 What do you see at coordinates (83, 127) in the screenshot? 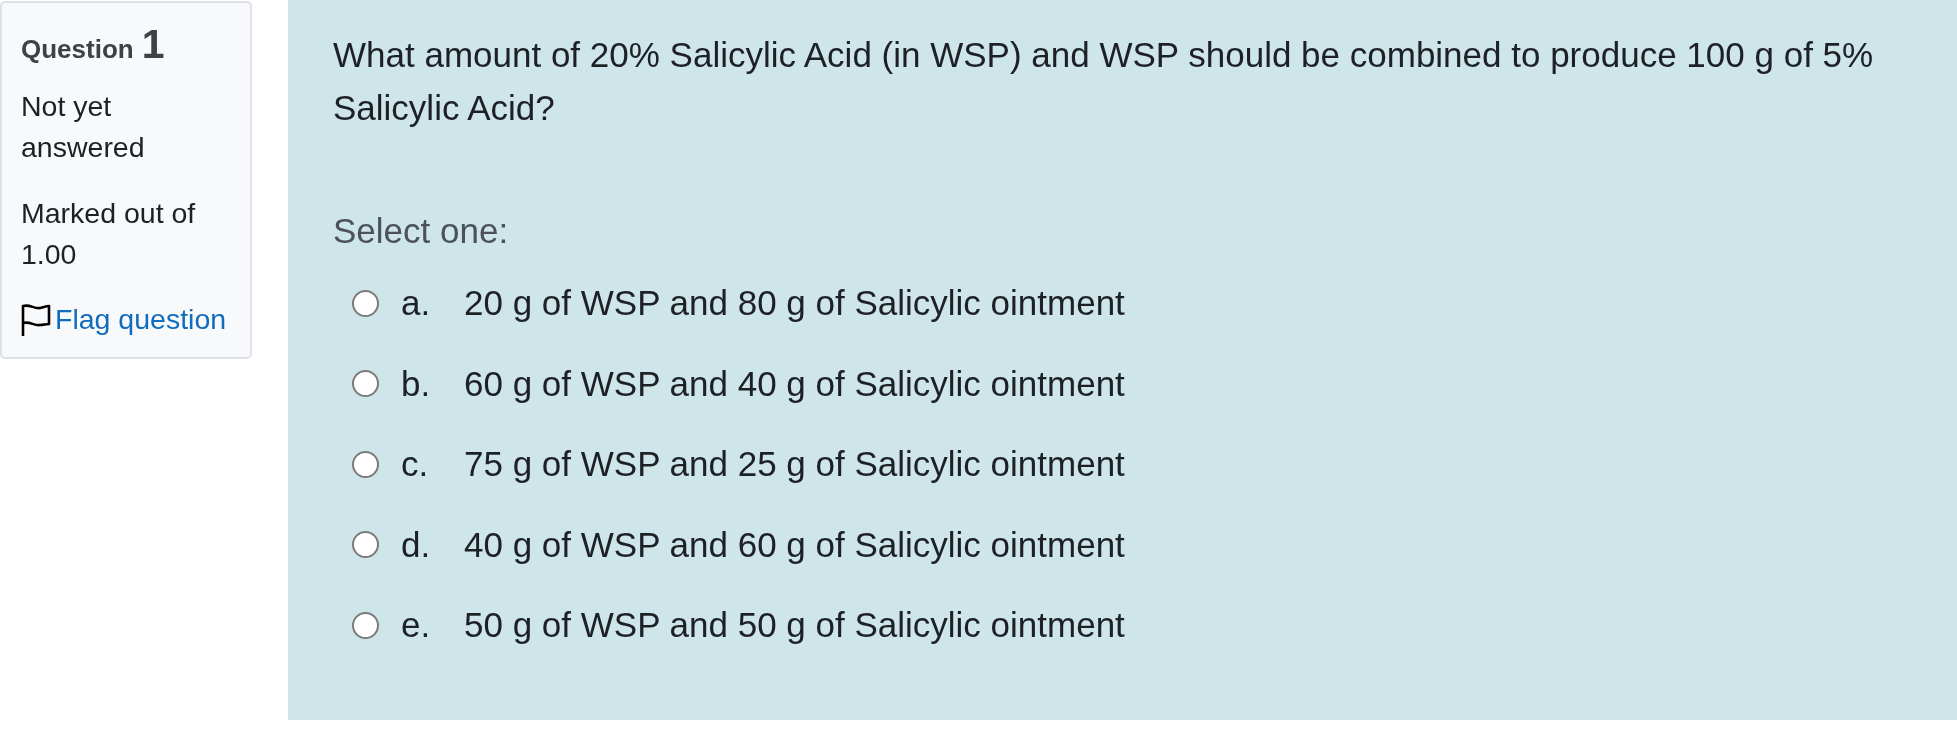
I see `question-state: Not yet answered` at bounding box center [83, 127].